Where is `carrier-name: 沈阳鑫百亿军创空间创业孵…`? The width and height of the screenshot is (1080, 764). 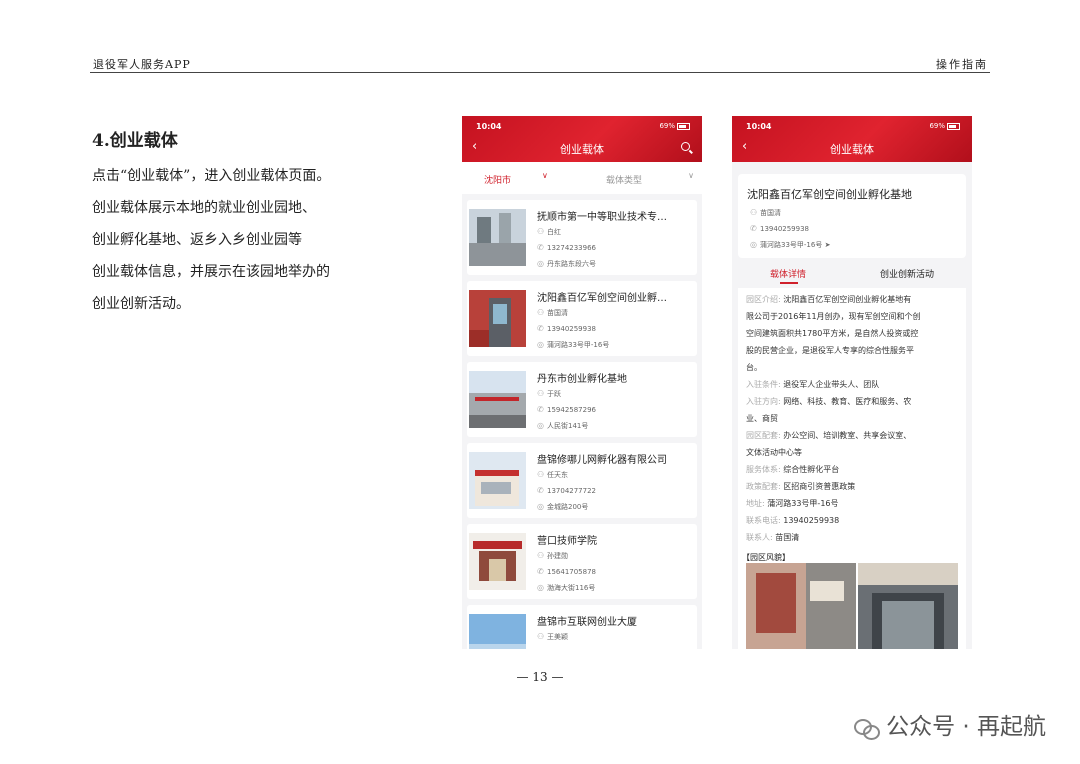
carrier-name: 沈阳鑫百亿军创空间创业孵… is located at coordinates (602, 298).